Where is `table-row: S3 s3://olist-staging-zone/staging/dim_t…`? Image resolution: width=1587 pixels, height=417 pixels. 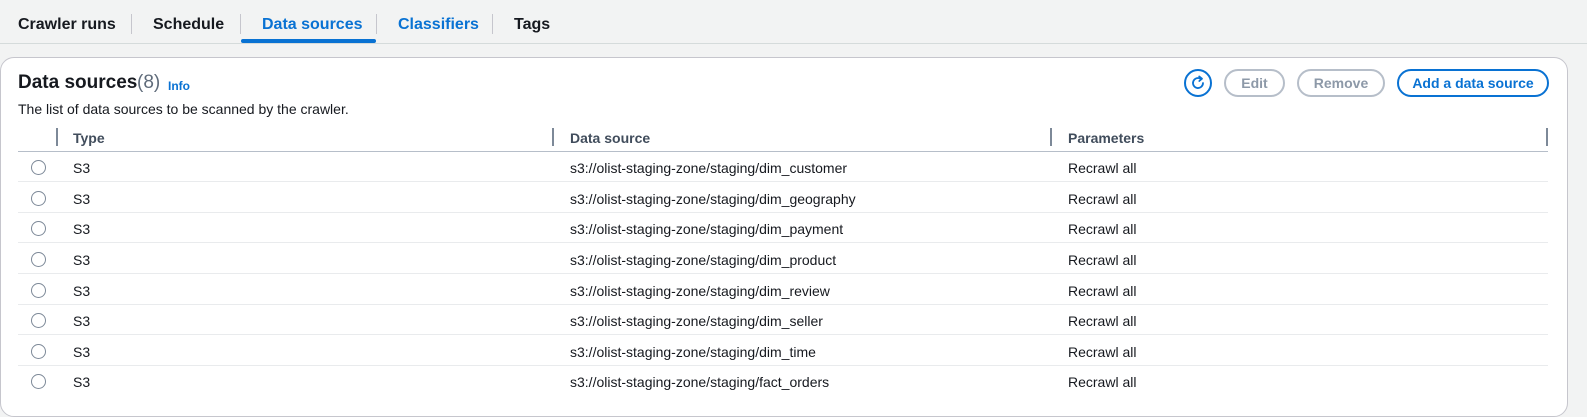 table-row: S3 s3://olist-staging-zone/staging/dim_t… is located at coordinates (783, 351).